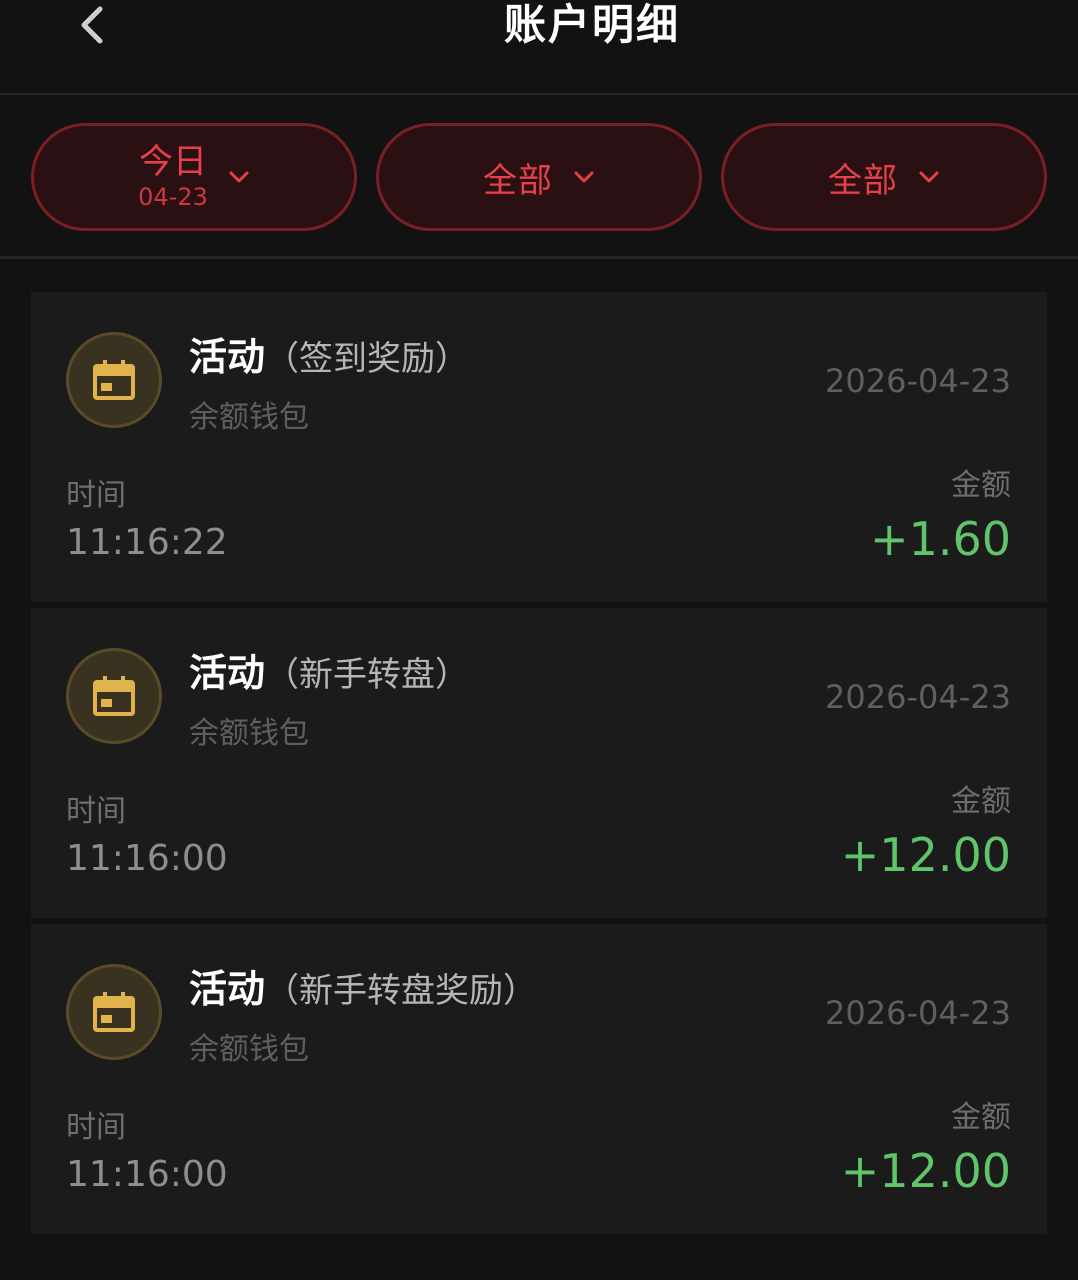 This screenshot has height=1280, width=1078. I want to click on page-title: 账户明细, so click(591, 24).